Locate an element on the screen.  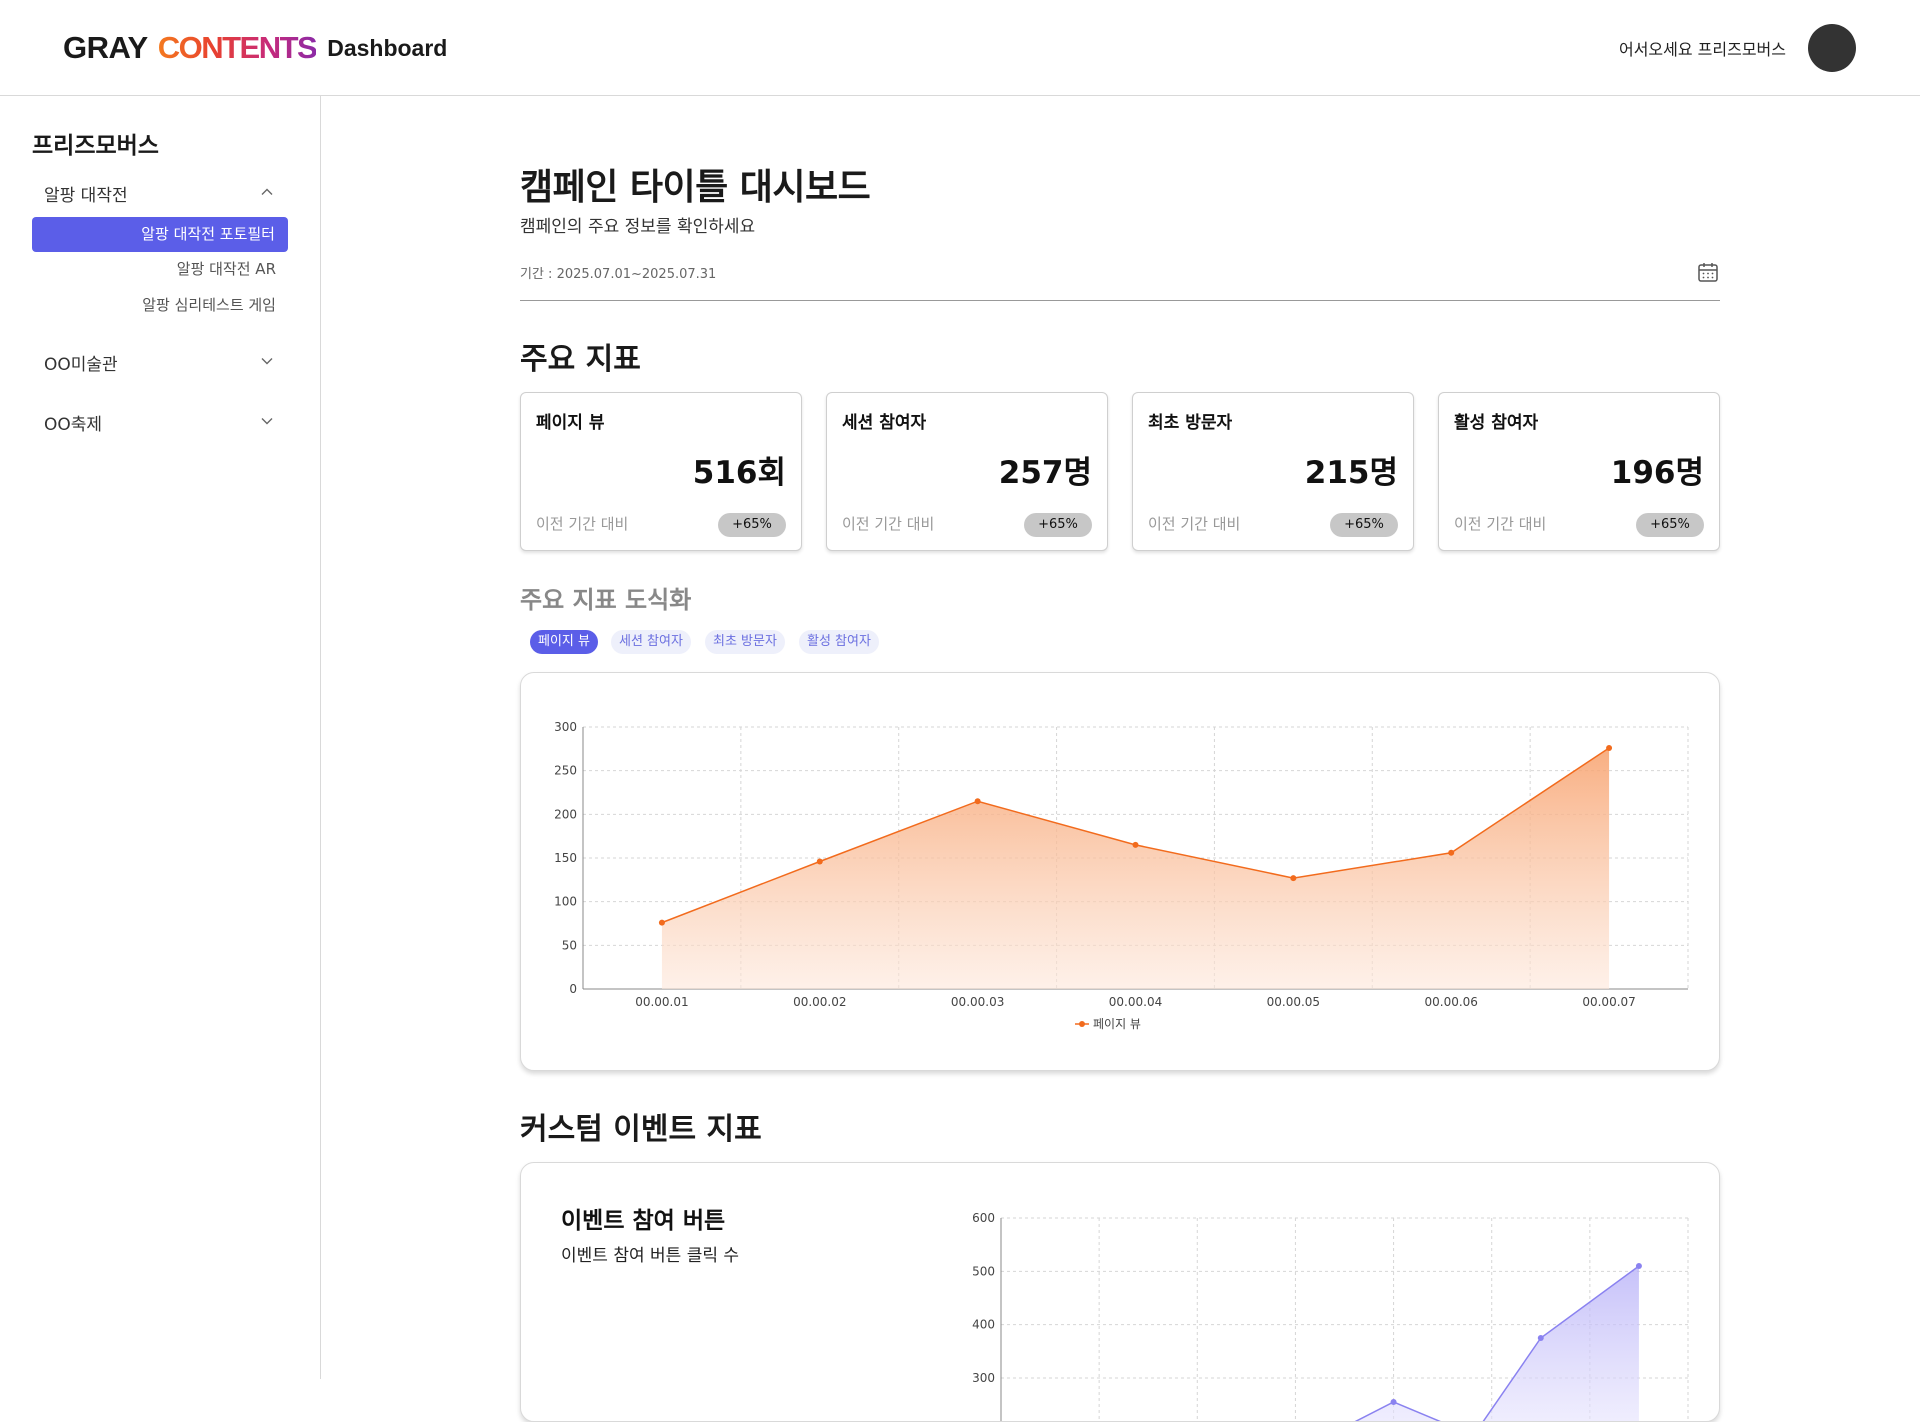
period-divider is located at coordinates (1120, 300).